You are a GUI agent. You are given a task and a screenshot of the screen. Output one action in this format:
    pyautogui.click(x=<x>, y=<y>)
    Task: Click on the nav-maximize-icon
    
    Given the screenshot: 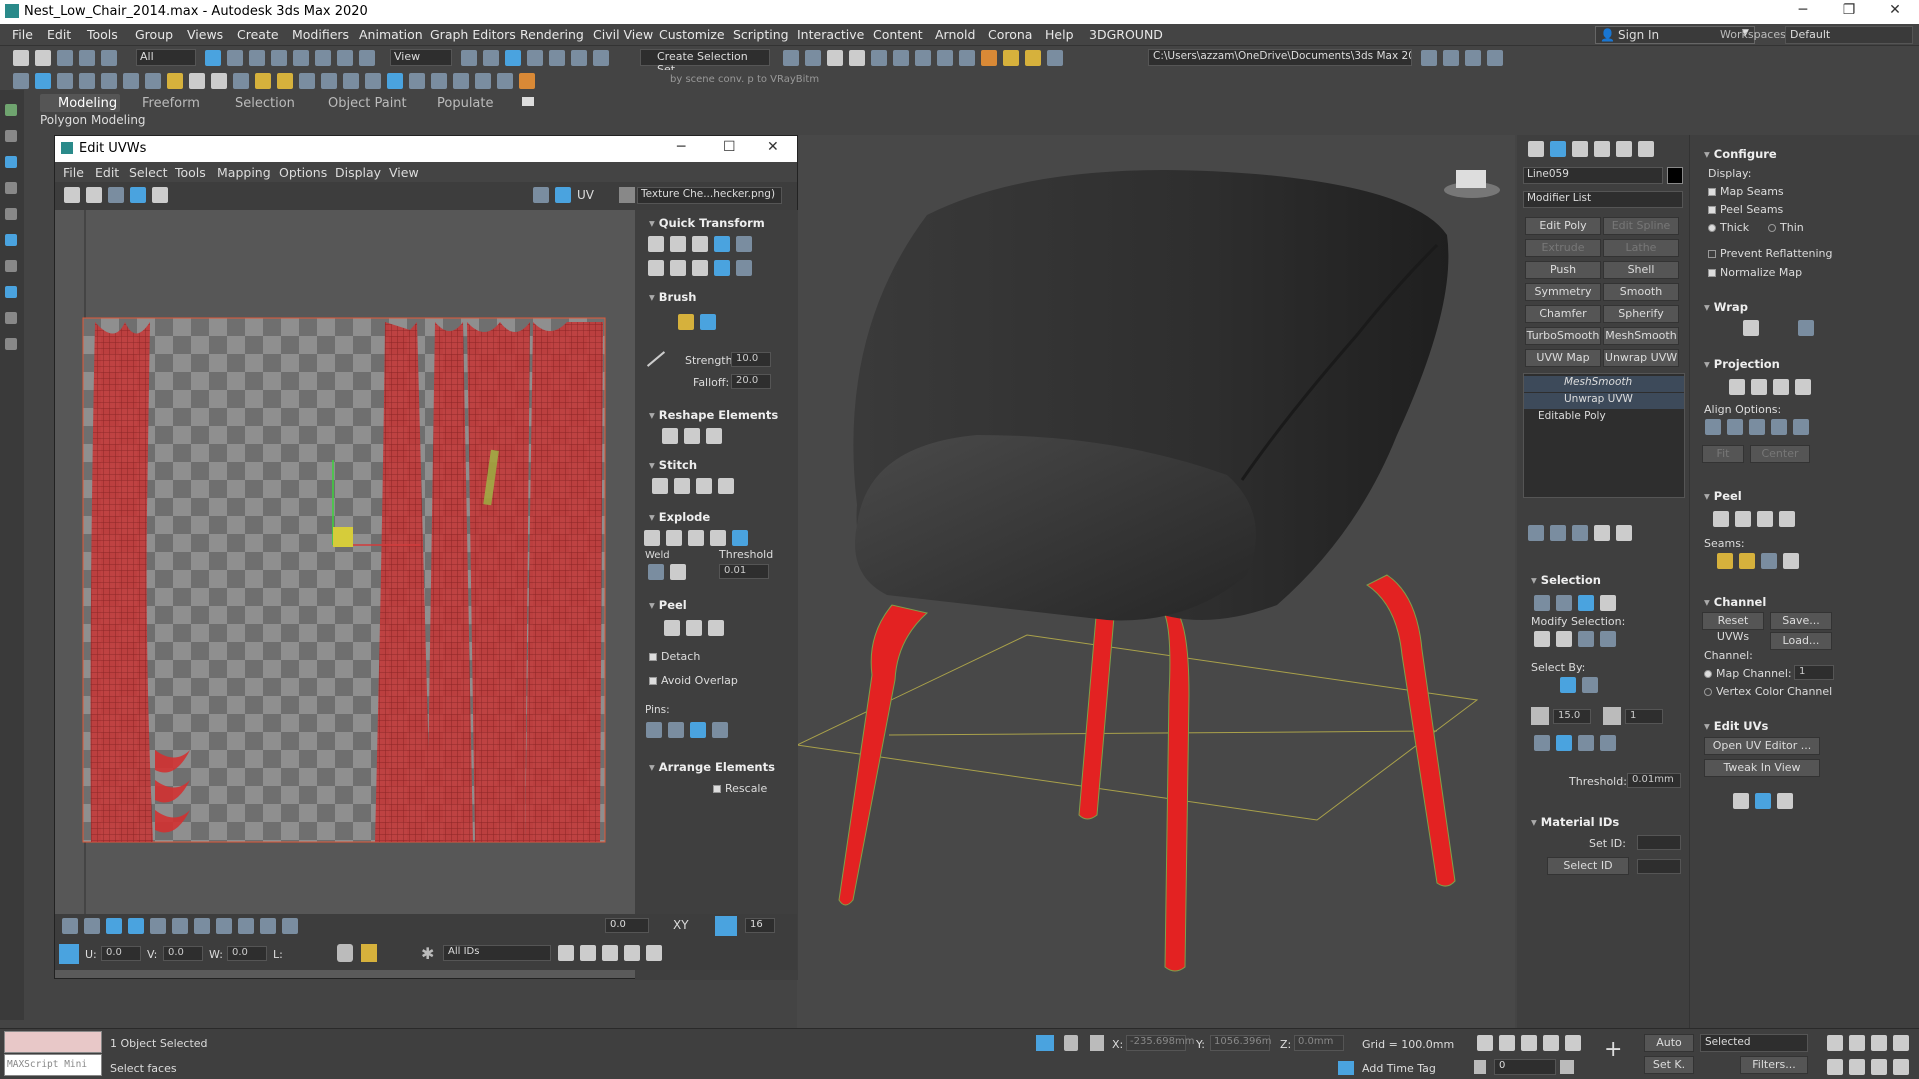 What is the action you would take?
    pyautogui.click(x=1901, y=1067)
    